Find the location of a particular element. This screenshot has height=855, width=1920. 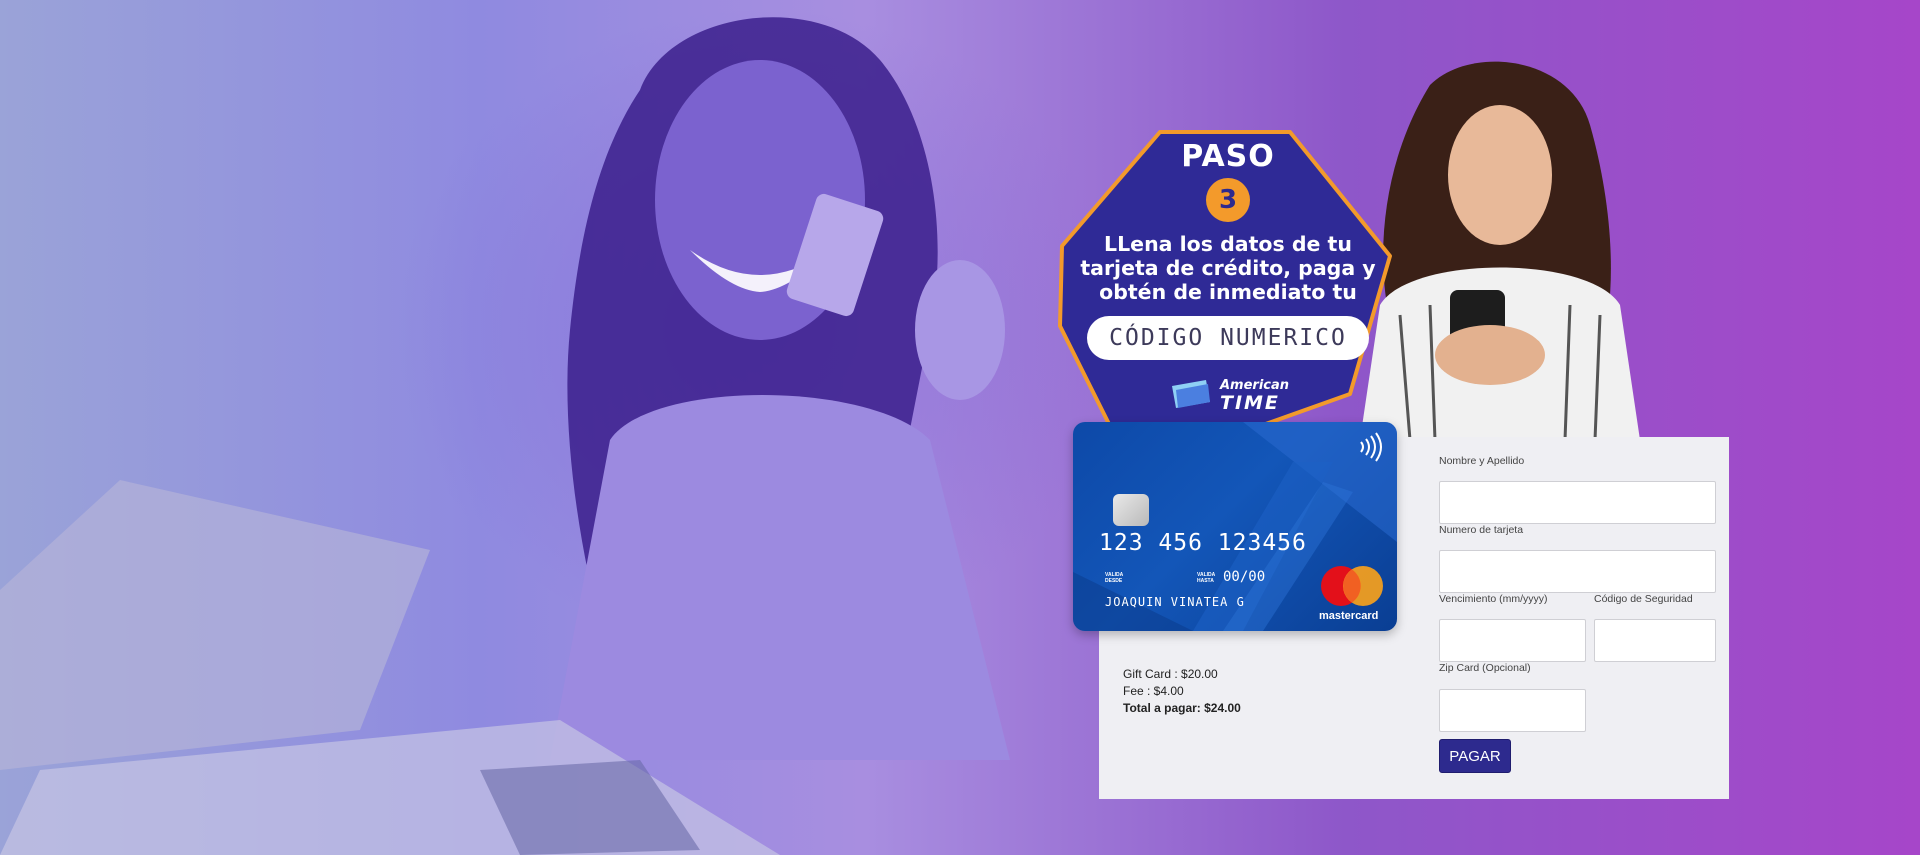

mastercard-wordmark: mastercard is located at coordinates (1349, 616).